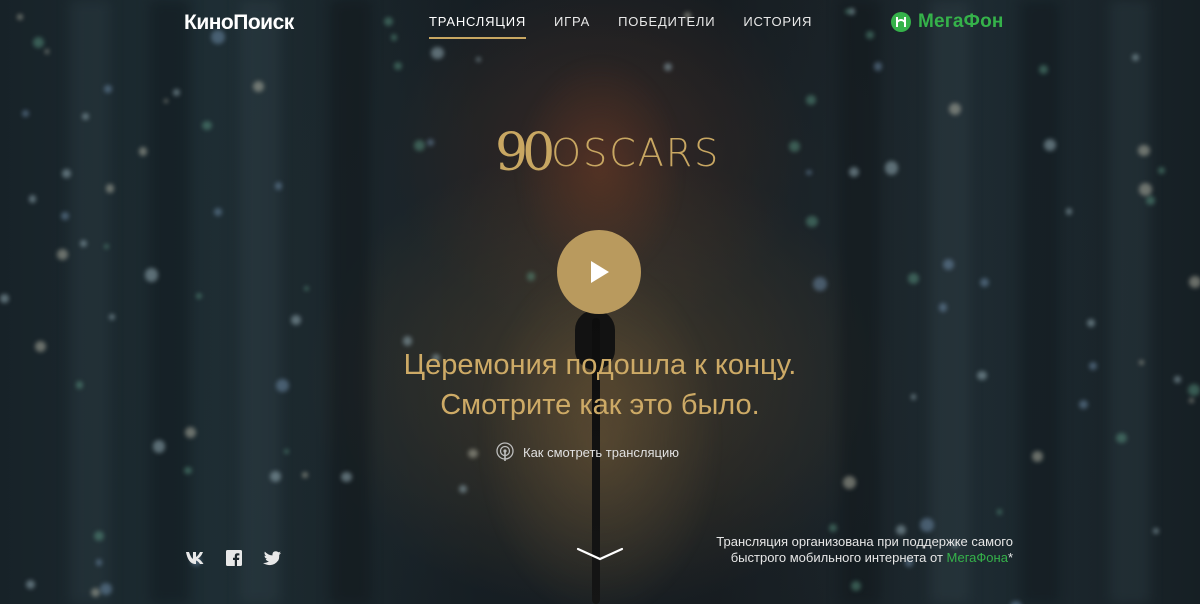  I want to click on nav-item-history: ИСТОРИЯ, so click(777, 26).